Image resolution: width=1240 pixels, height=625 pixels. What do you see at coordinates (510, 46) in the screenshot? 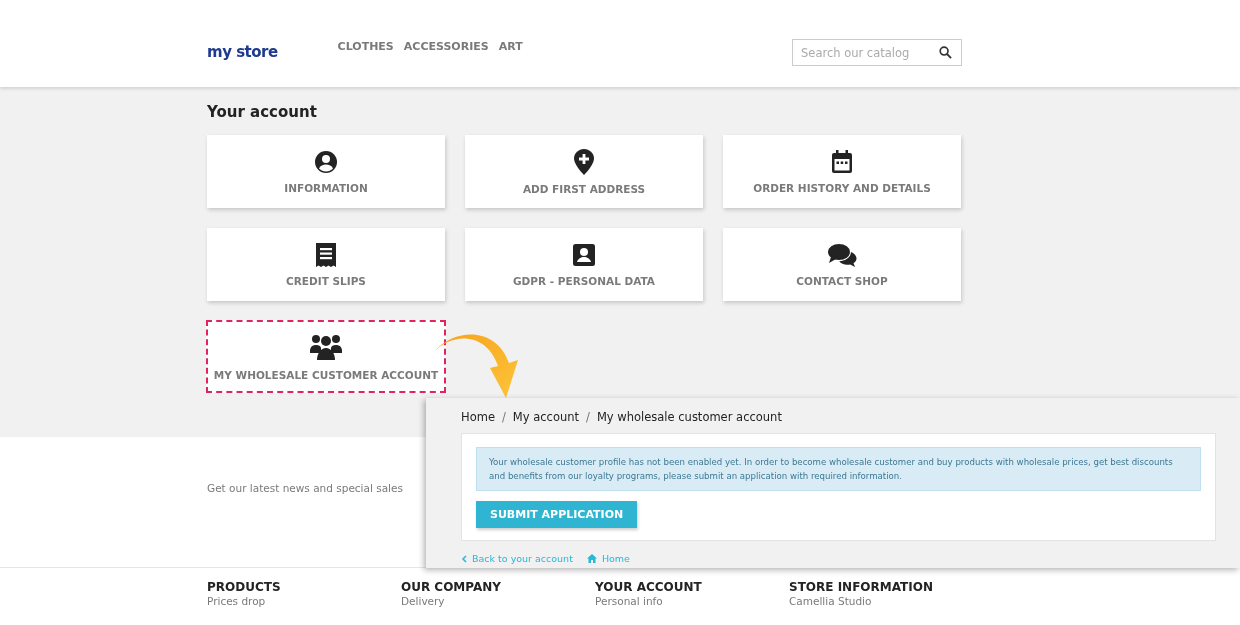
I see `nav-link: ART` at bounding box center [510, 46].